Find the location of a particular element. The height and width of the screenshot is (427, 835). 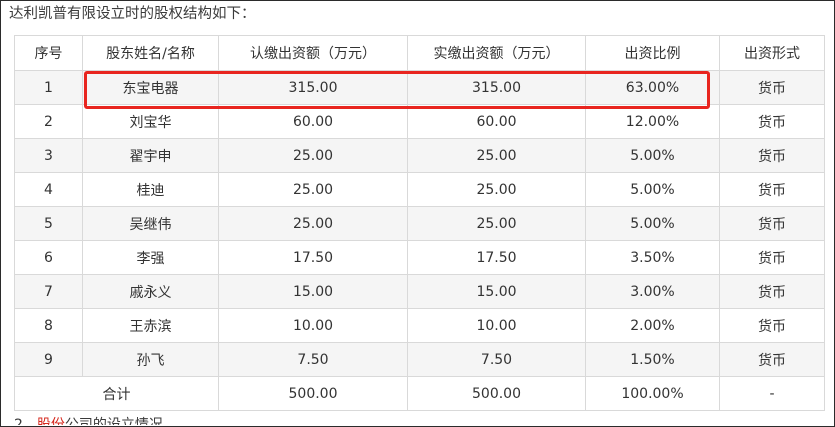

cell-paid: 60.00 is located at coordinates (496, 121).